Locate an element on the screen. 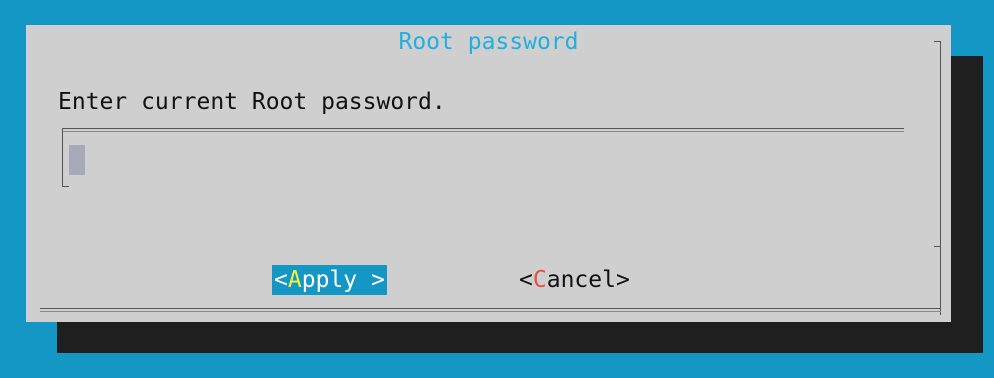  cancel-button-close: > is located at coordinates (622, 280).